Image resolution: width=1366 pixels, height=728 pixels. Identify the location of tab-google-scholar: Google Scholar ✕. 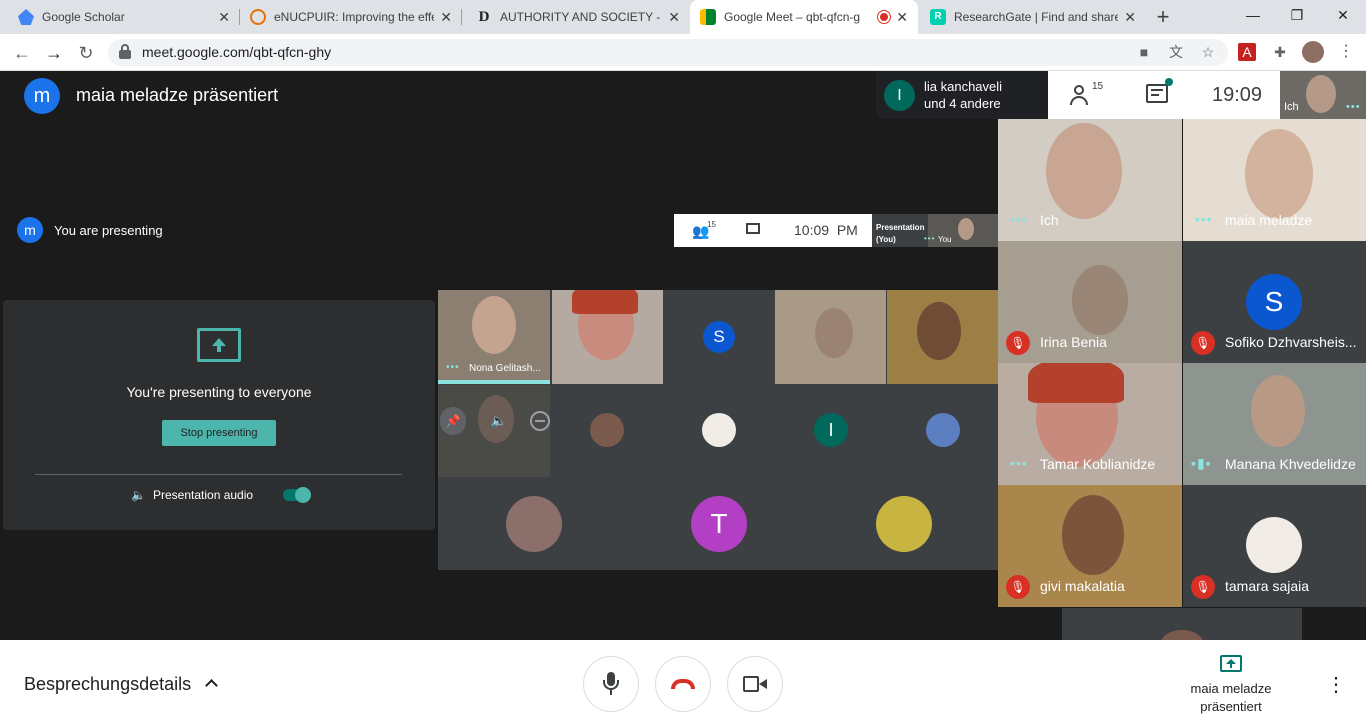
(124, 17).